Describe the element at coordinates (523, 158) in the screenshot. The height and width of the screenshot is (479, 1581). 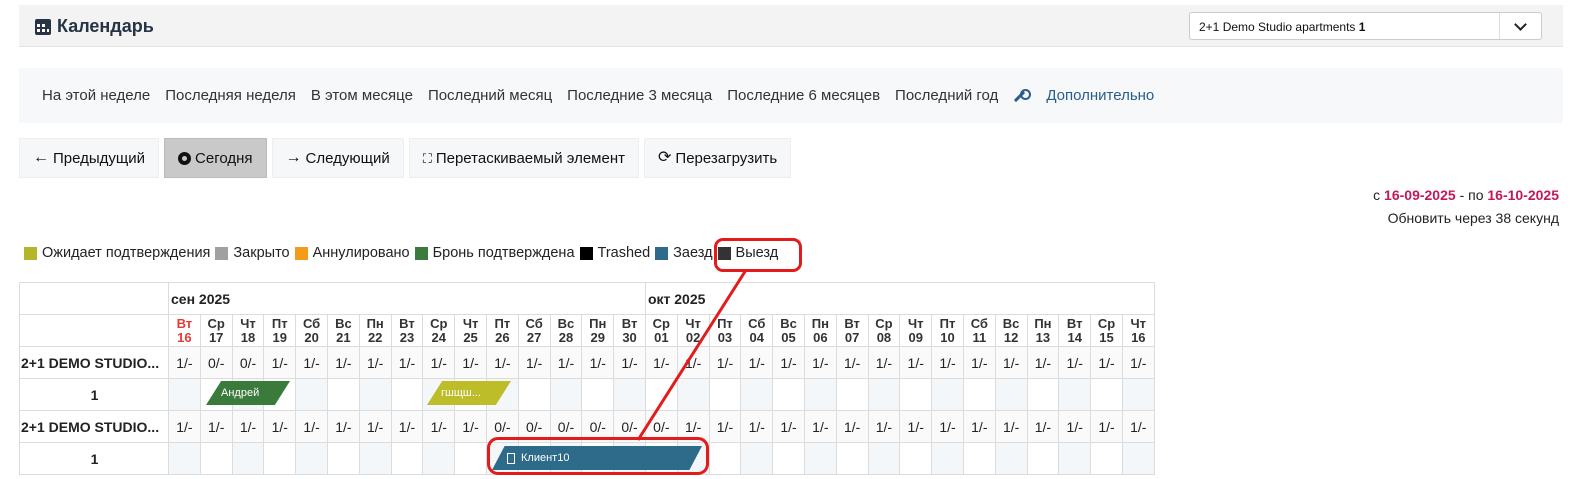
I see `draggable-button: ⛶ Перетаскиваемый элемент` at that location.